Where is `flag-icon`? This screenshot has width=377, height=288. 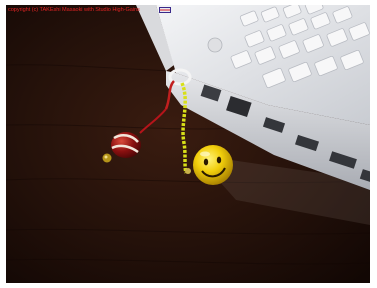 flag-icon is located at coordinates (165, 10).